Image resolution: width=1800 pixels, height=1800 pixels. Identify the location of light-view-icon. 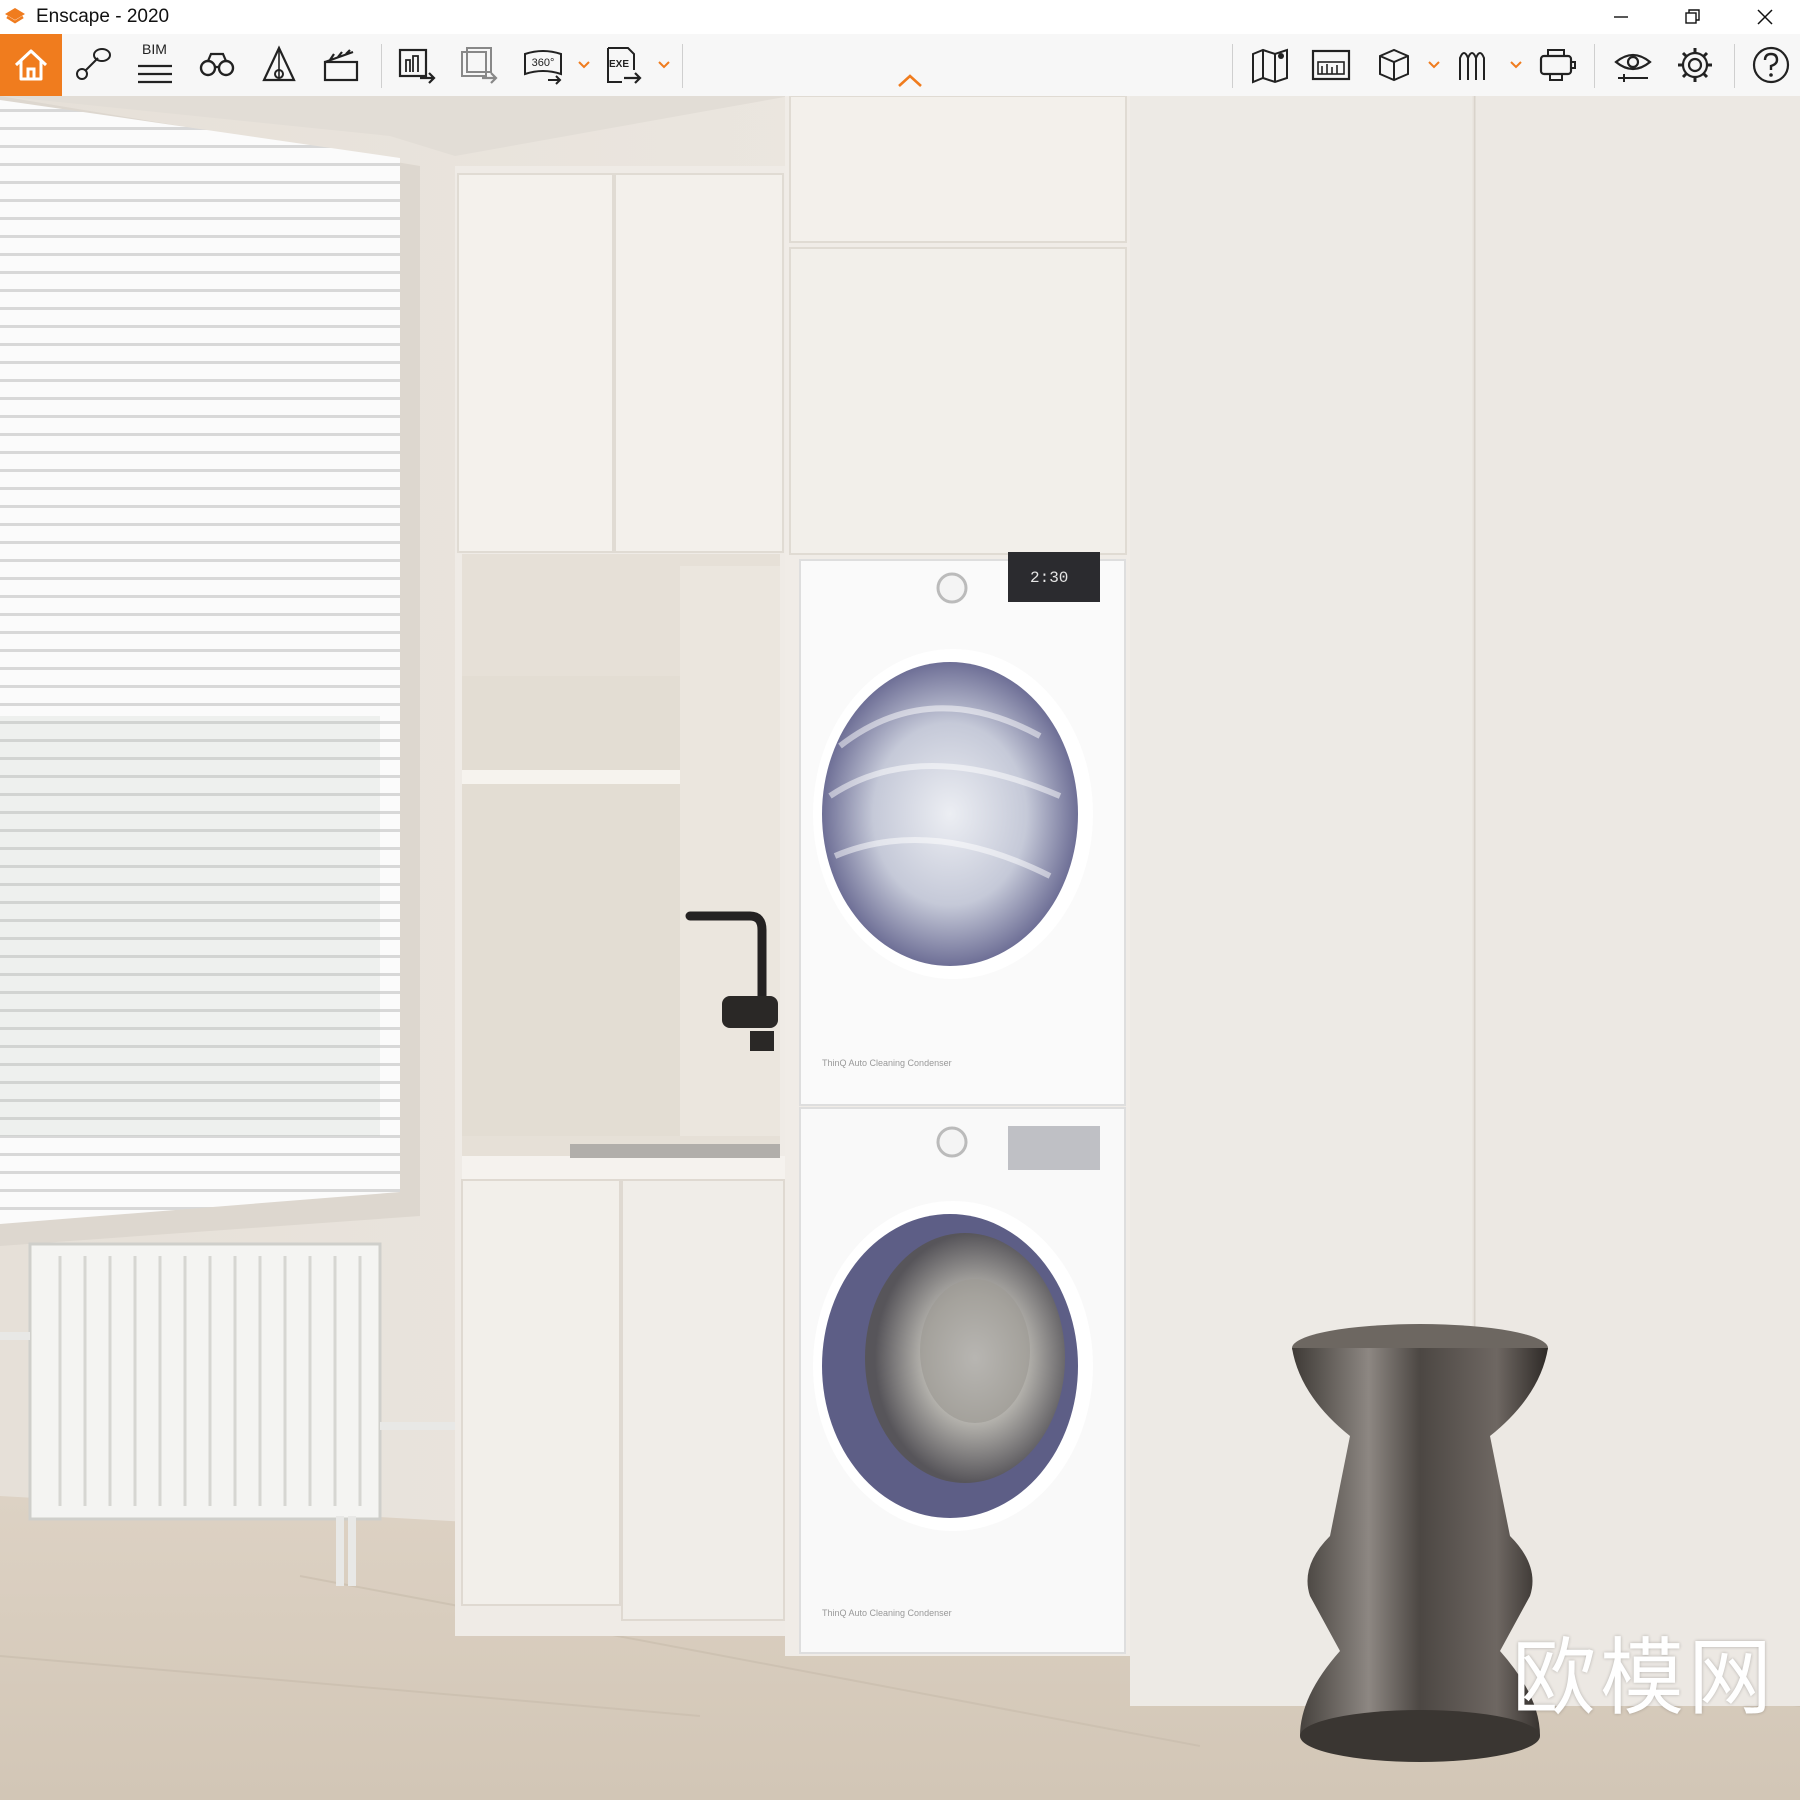
(279, 63).